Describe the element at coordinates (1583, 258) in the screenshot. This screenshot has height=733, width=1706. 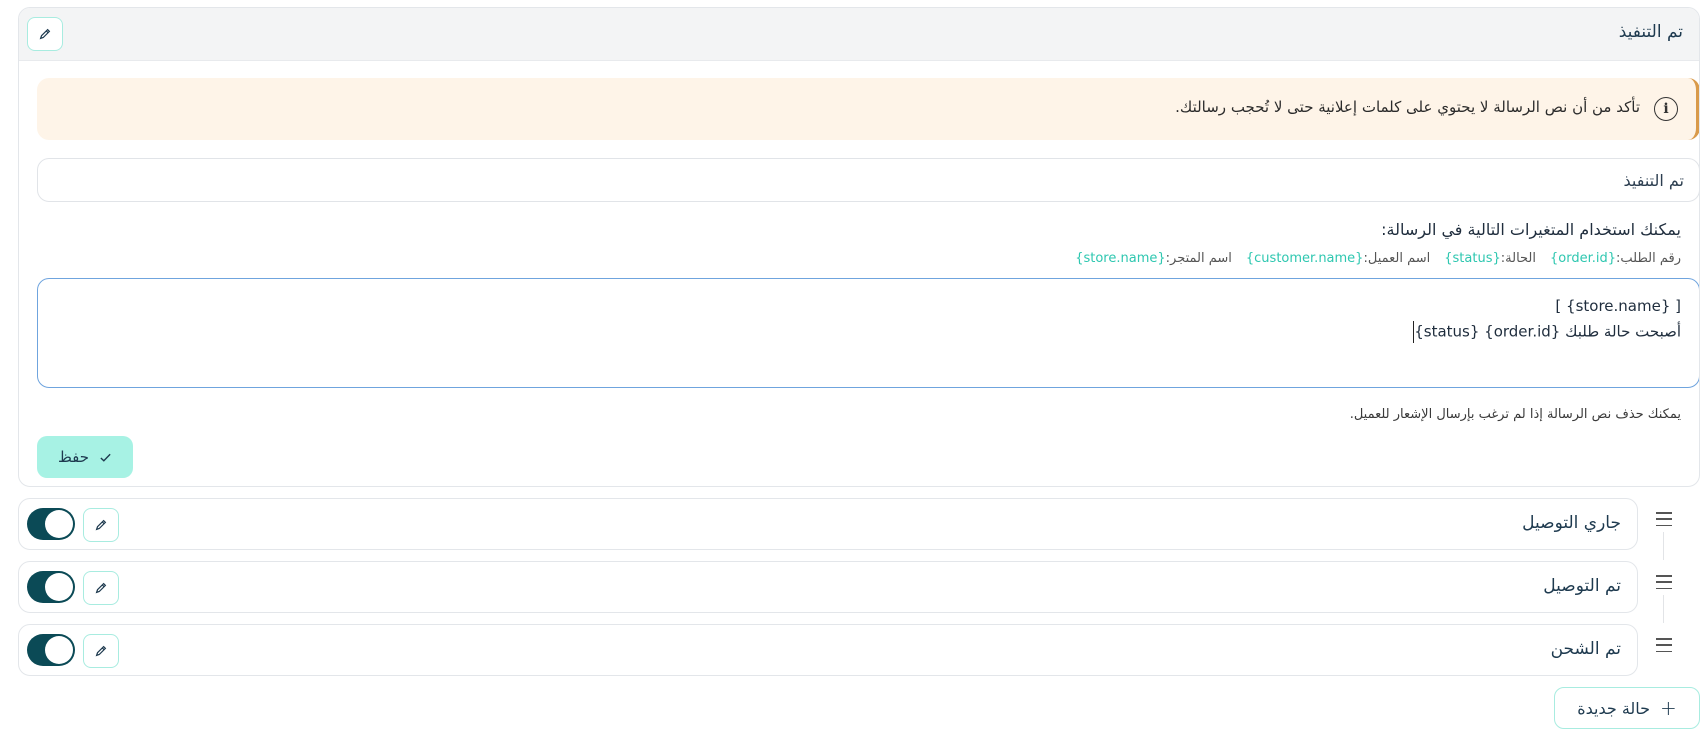
I see `variable-code: {order.id}` at that location.